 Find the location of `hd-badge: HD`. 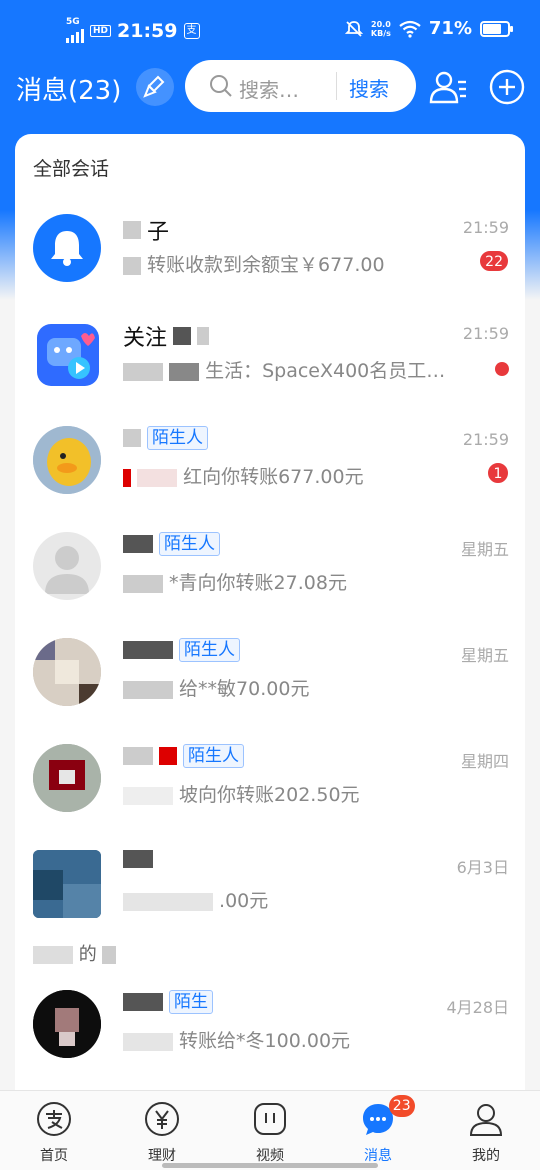

hd-badge: HD is located at coordinates (101, 30).